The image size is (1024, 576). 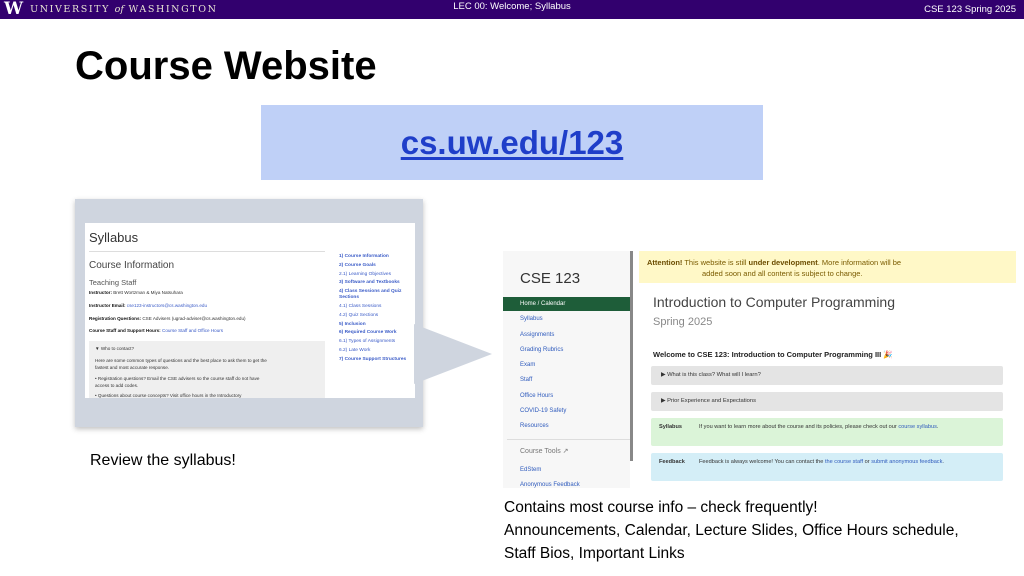 What do you see at coordinates (376, 316) in the screenshot?
I see `toc-item: 4.2) Quiz Sections` at bounding box center [376, 316].